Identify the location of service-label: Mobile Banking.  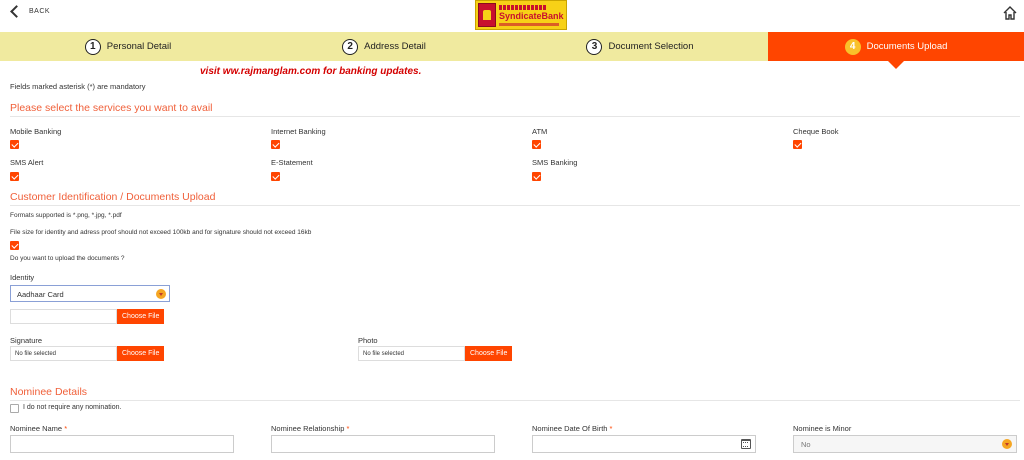
(36, 131).